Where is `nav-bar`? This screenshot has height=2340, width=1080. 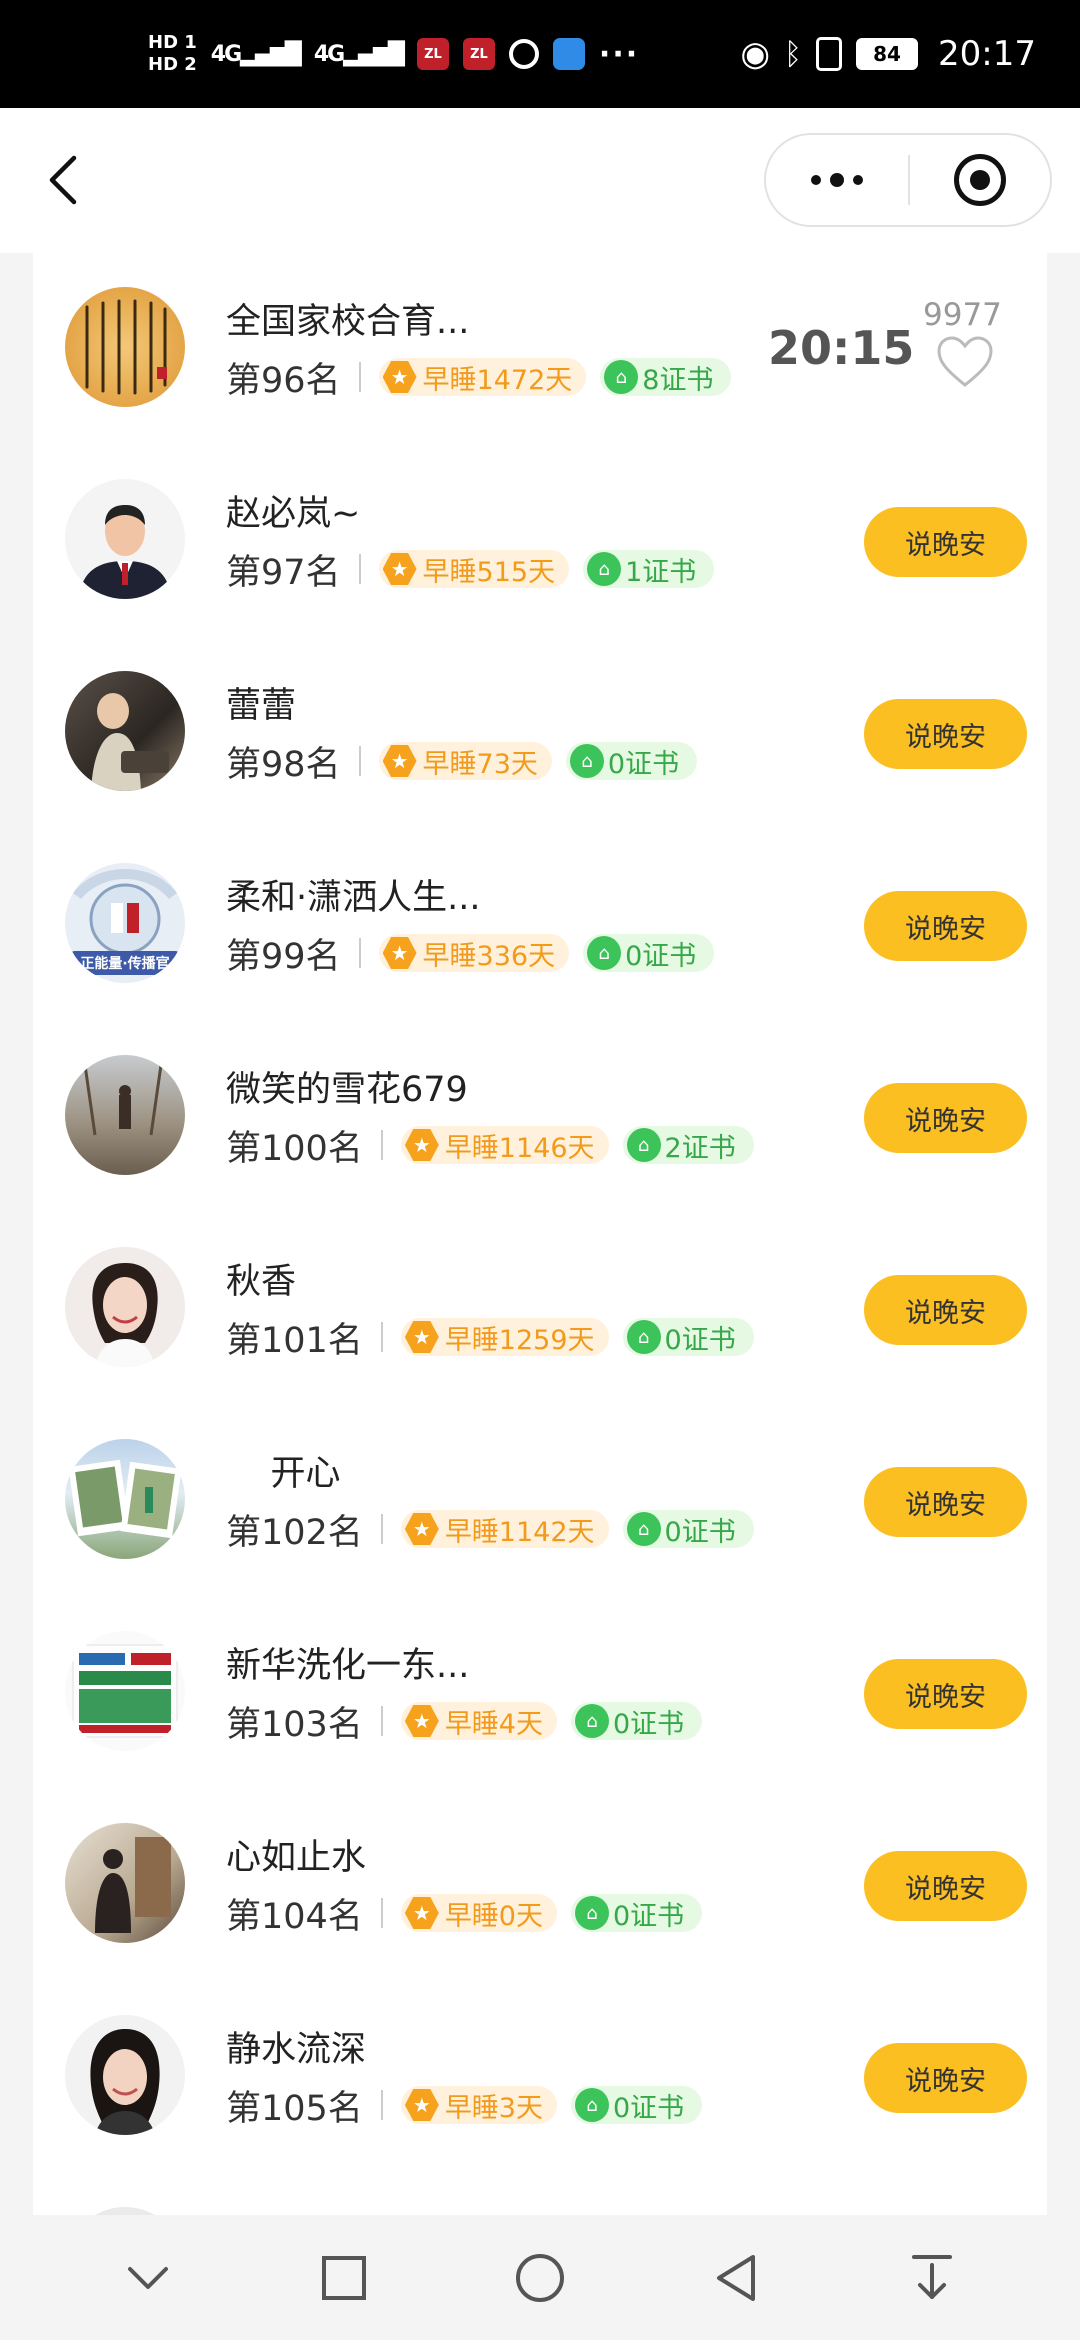
nav-bar is located at coordinates (540, 180).